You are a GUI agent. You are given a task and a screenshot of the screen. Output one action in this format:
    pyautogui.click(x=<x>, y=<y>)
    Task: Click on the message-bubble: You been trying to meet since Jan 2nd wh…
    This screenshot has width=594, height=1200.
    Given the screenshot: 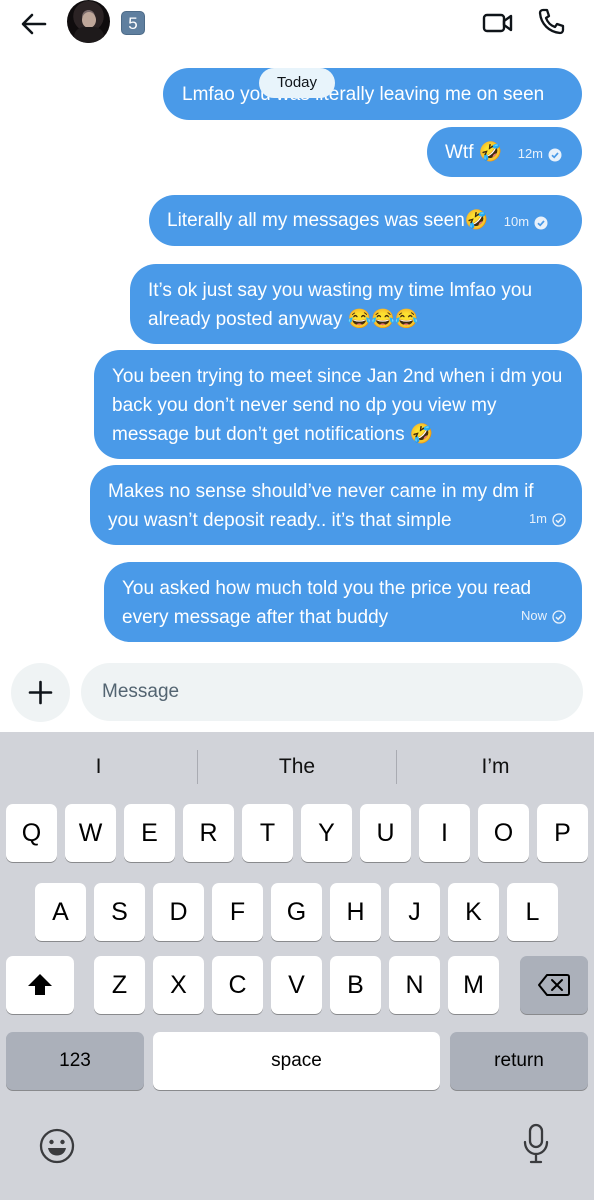 What is the action you would take?
    pyautogui.click(x=338, y=404)
    